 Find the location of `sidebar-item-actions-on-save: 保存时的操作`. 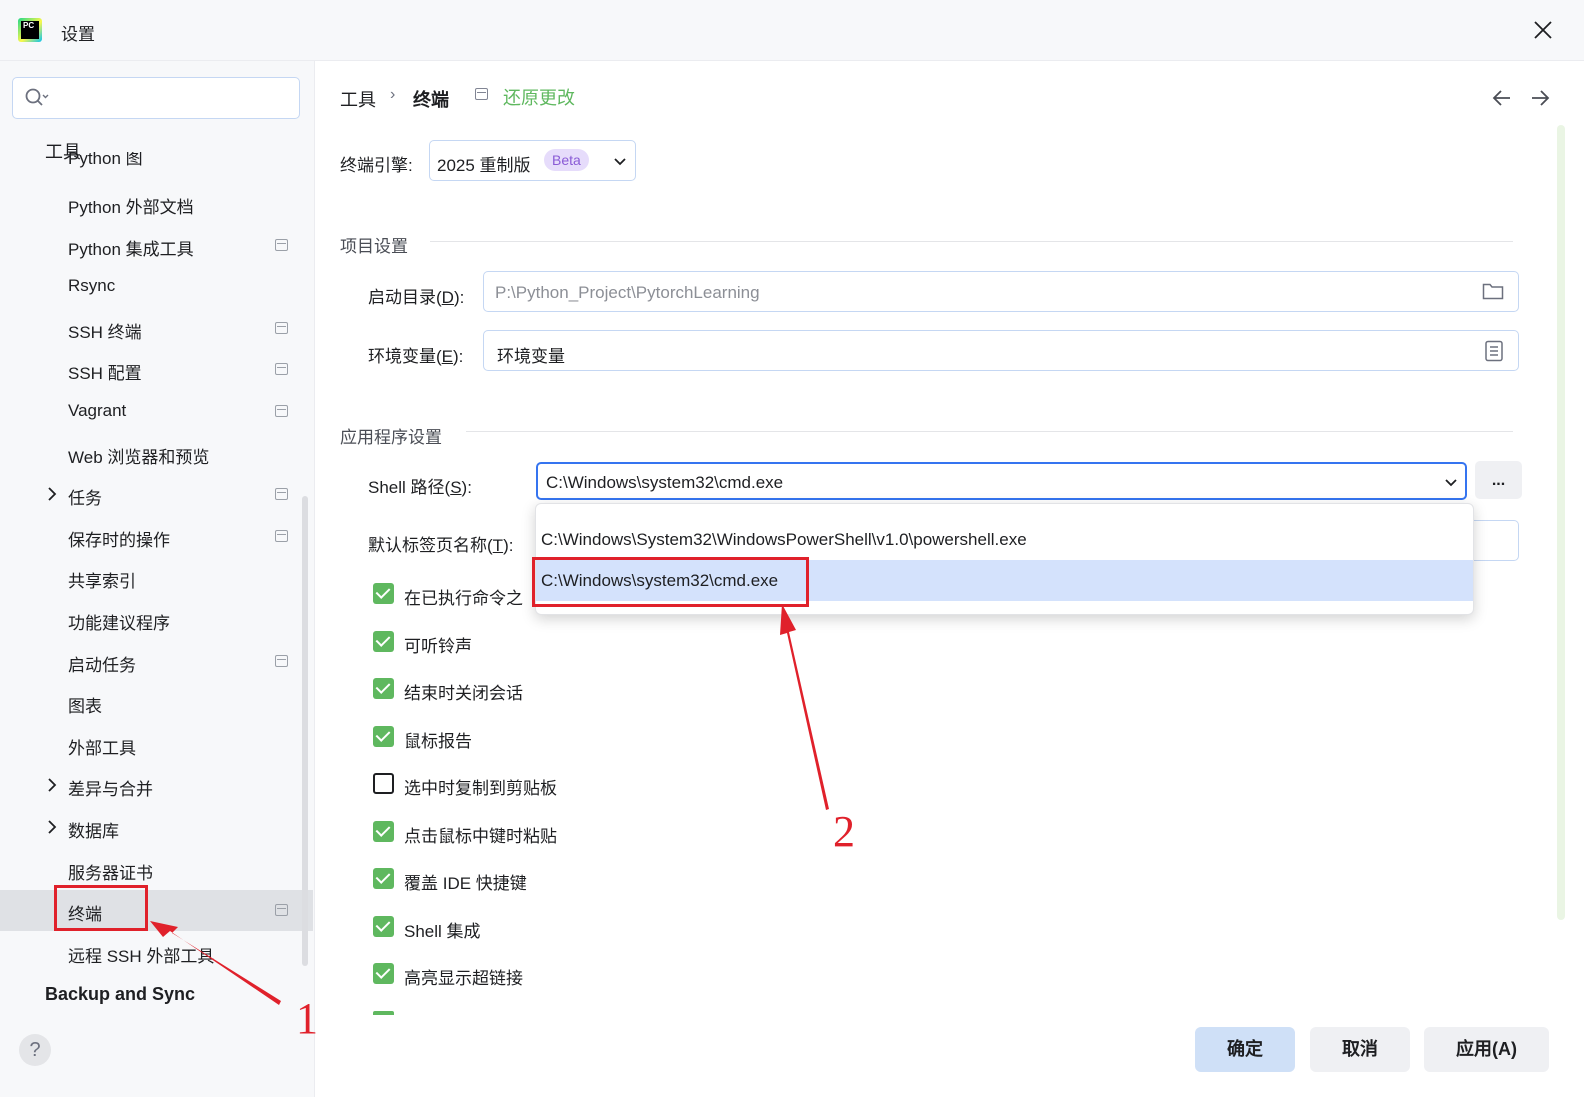

sidebar-item-actions-on-save: 保存时的操作 is located at coordinates (156, 536).